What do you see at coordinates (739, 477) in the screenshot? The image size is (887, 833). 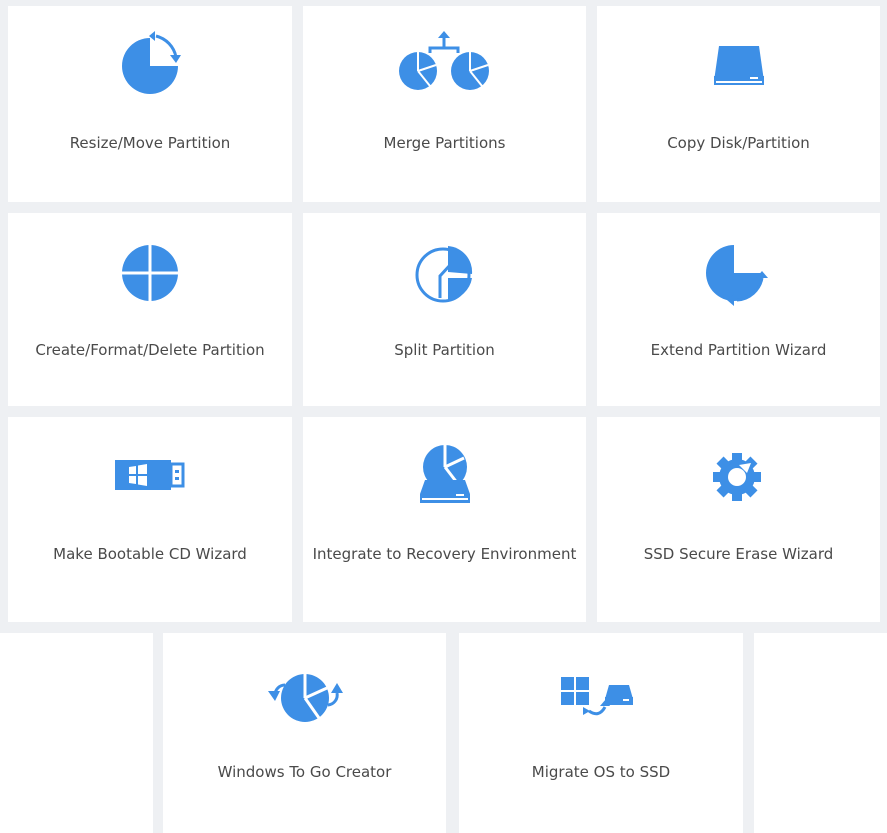 I see `gear-refresh-icon` at bounding box center [739, 477].